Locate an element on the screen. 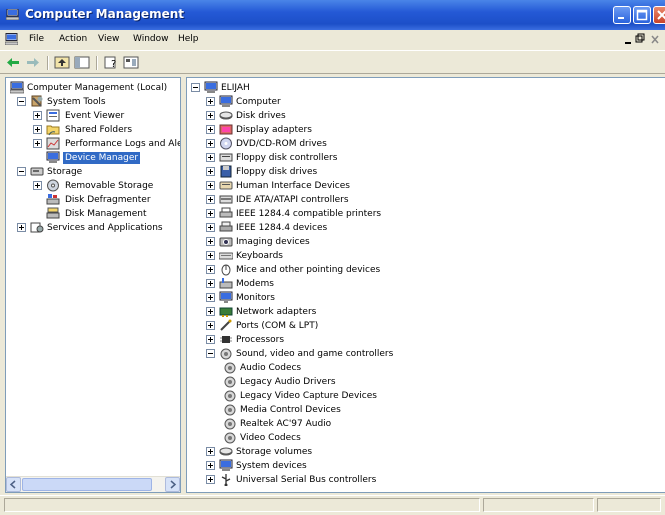 The image size is (665, 515). menu-help: Help is located at coordinates (188, 39).